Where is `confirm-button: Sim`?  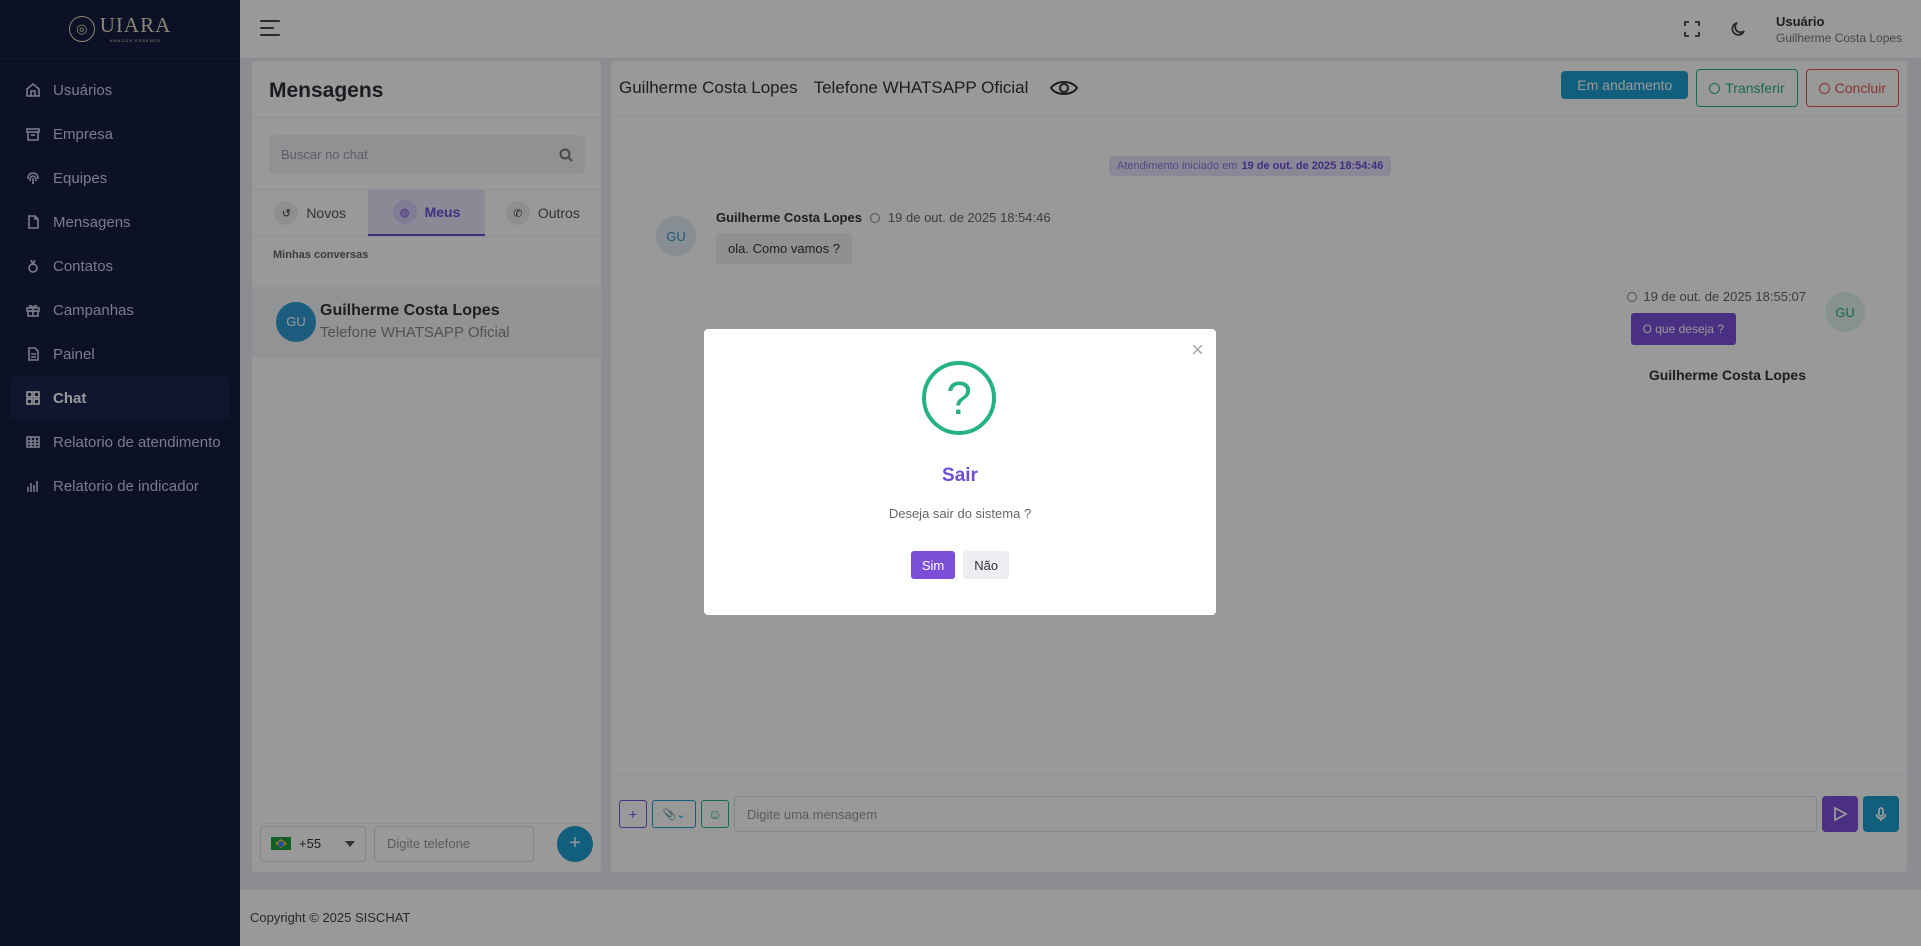 confirm-button: Sim is located at coordinates (933, 565).